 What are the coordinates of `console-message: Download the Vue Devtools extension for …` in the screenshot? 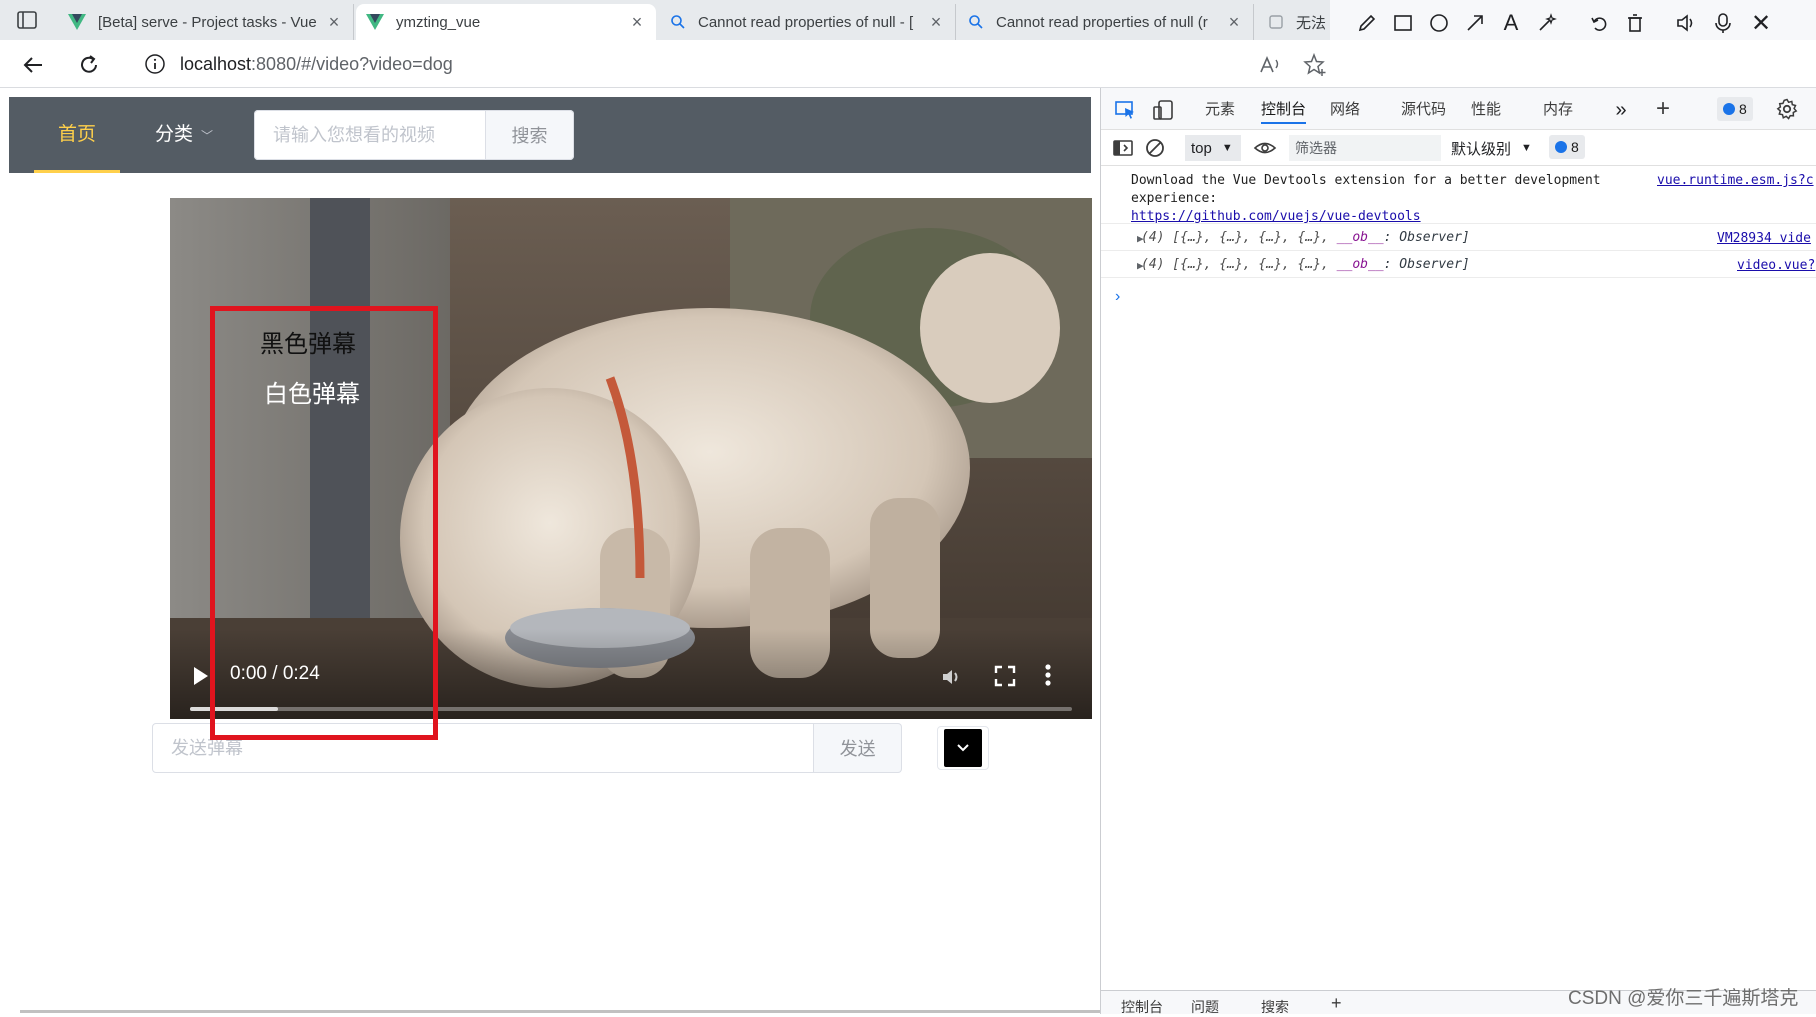 It's located at (1458, 195).